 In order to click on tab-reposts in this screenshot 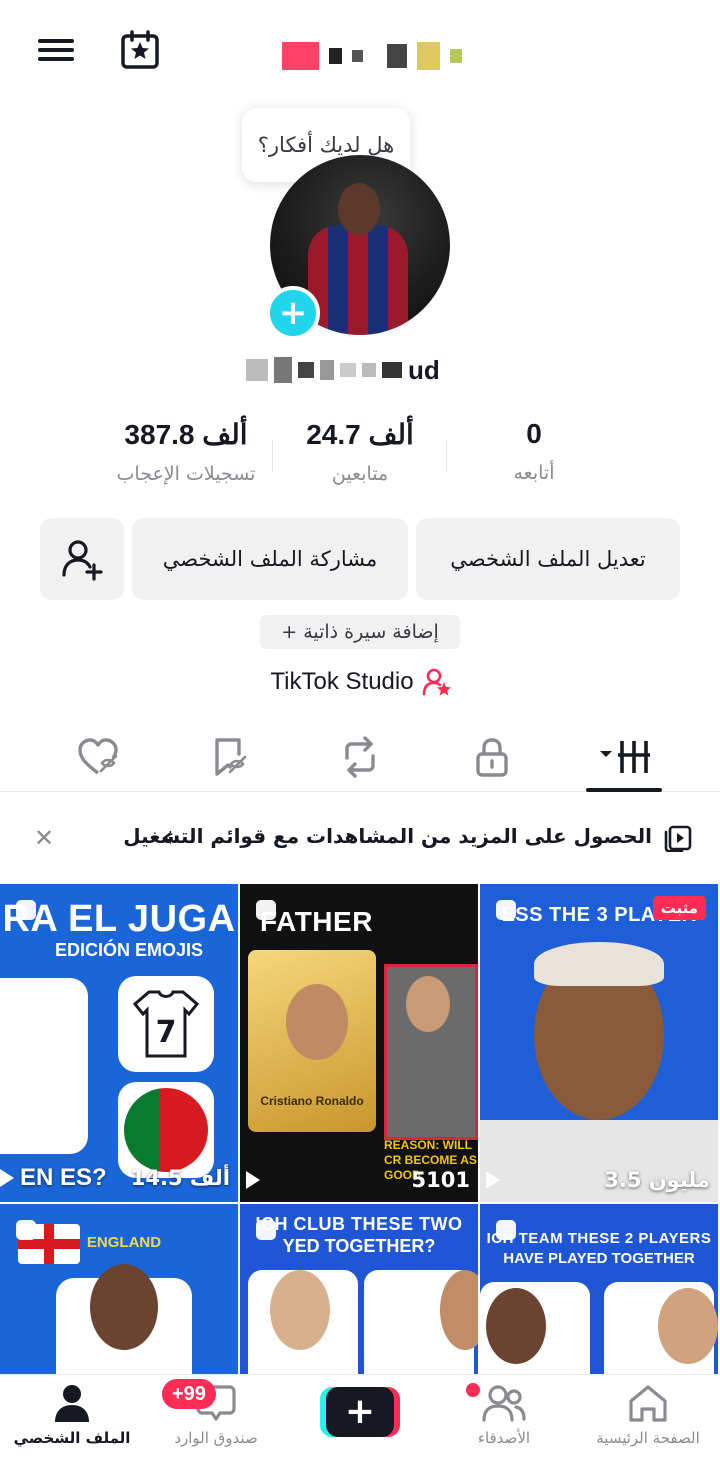, I will do `click(360, 757)`.